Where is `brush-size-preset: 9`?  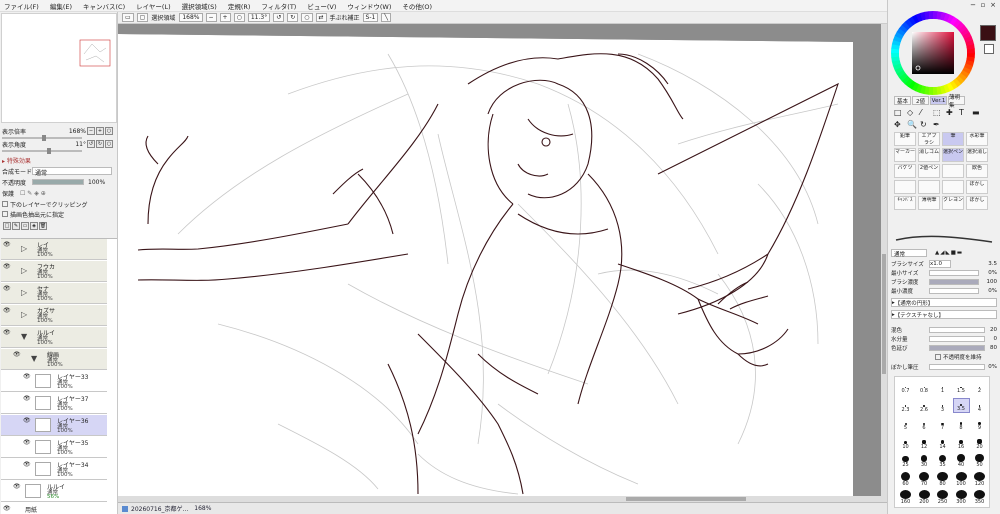 brush-size-preset: 9 is located at coordinates (979, 423).